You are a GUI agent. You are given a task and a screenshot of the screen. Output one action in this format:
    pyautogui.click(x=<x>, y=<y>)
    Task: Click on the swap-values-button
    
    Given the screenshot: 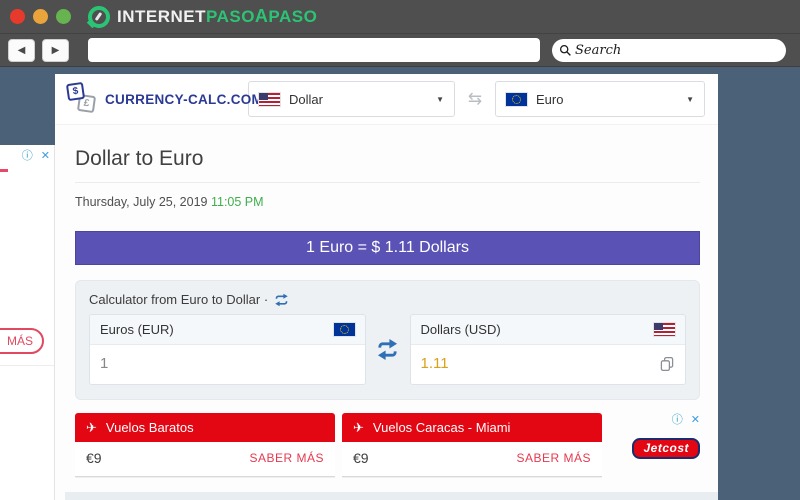 What is the action you would take?
    pyautogui.click(x=388, y=349)
    